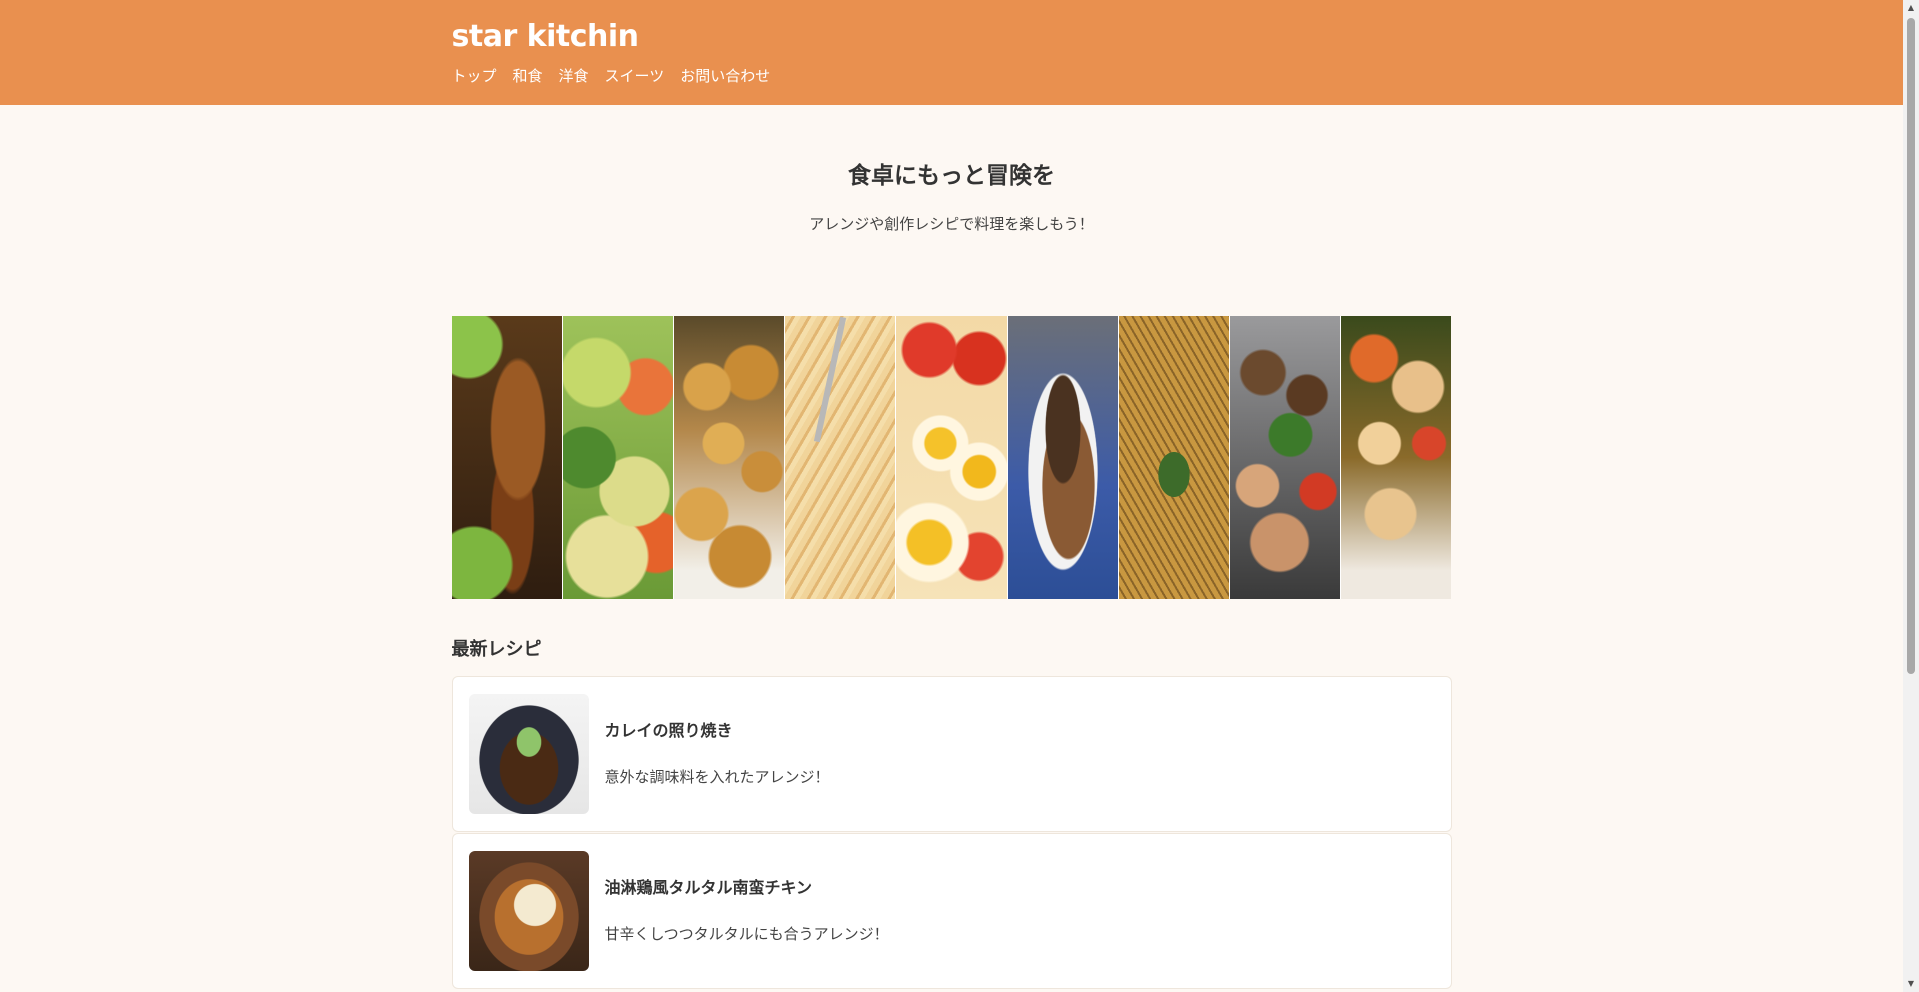 This screenshot has width=1919, height=992. I want to click on hasselback-potatoes-photo, so click(1174, 457).